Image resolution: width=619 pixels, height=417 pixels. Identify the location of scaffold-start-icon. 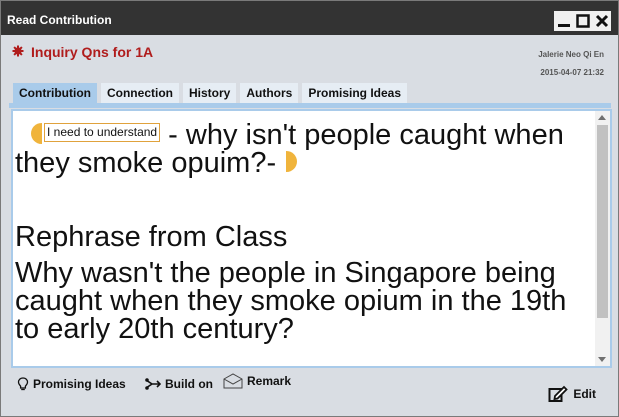
(36, 133).